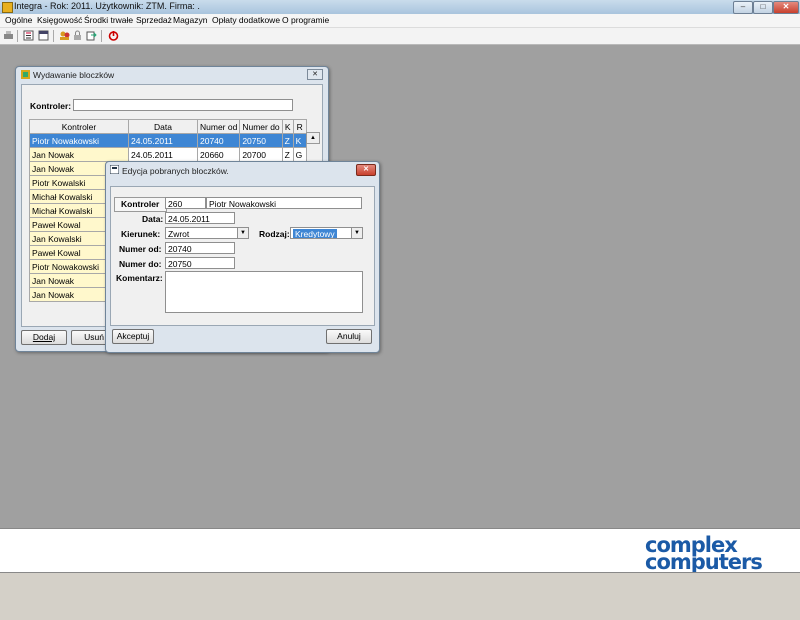 The image size is (800, 620). Describe the element at coordinates (172, 74) in the screenshot. I see `wydawanie-title-bar: Wydawanie bloczków ✕` at that location.